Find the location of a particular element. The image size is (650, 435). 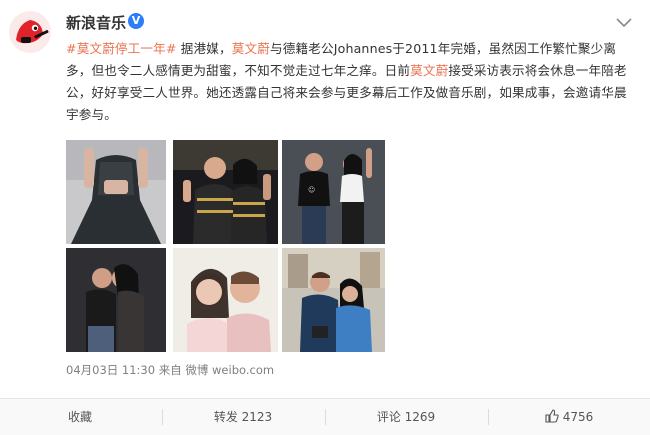

chevron-down-icon is located at coordinates (624, 23).